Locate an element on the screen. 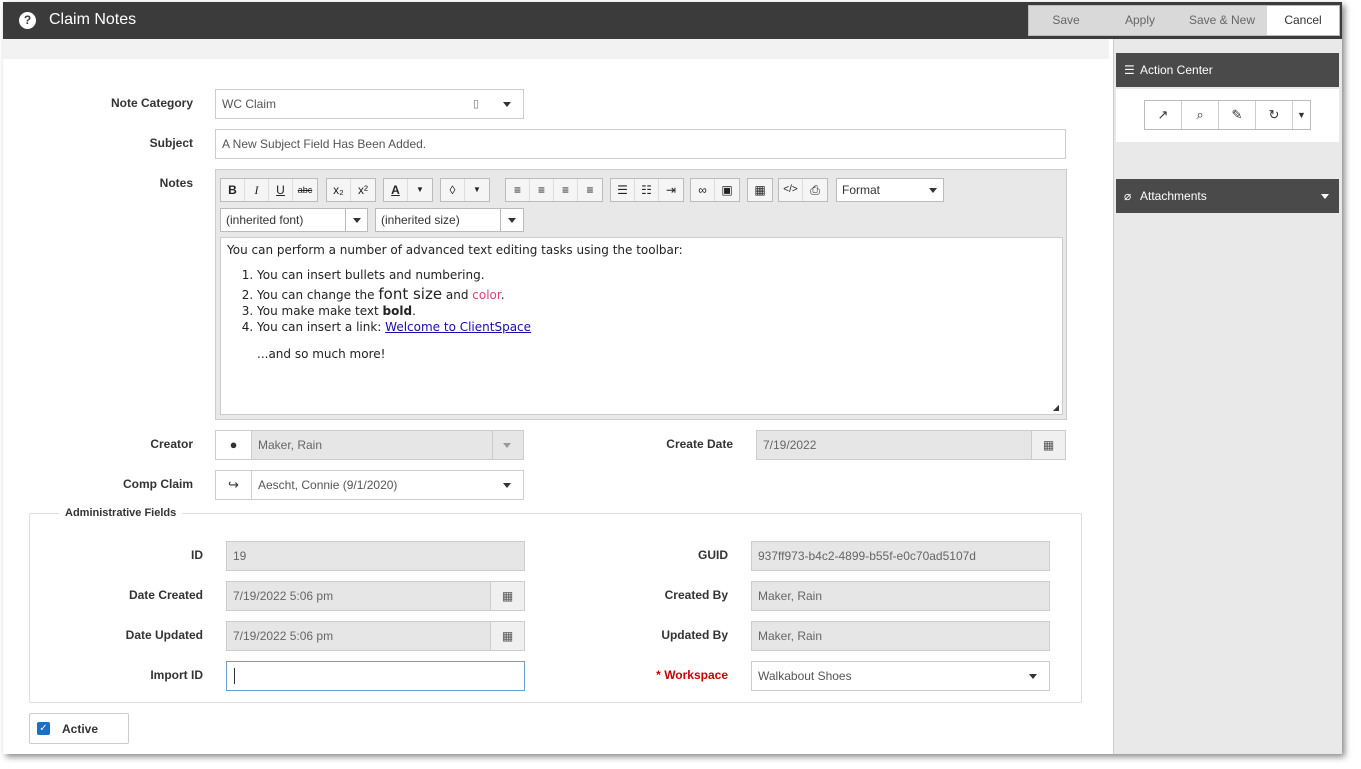 The width and height of the screenshot is (1361, 769). pin-icon: ✎ is located at coordinates (1237, 115).